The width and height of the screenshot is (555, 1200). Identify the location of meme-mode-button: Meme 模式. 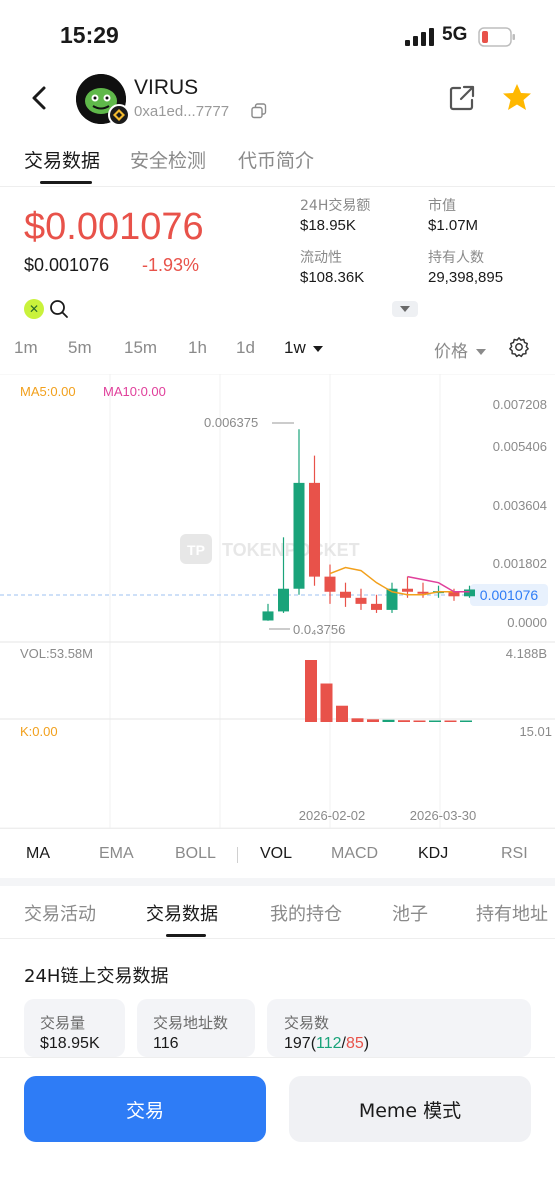
(410, 1109).